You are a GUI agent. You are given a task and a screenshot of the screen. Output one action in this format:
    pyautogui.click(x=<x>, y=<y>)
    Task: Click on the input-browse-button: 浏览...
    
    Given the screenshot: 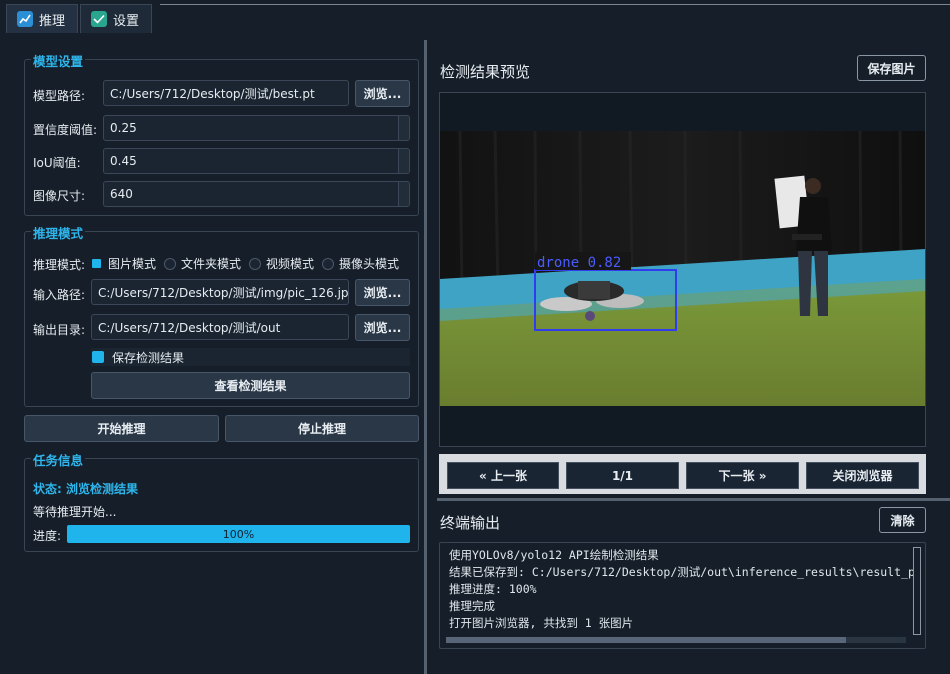 What is the action you would take?
    pyautogui.click(x=382, y=292)
    